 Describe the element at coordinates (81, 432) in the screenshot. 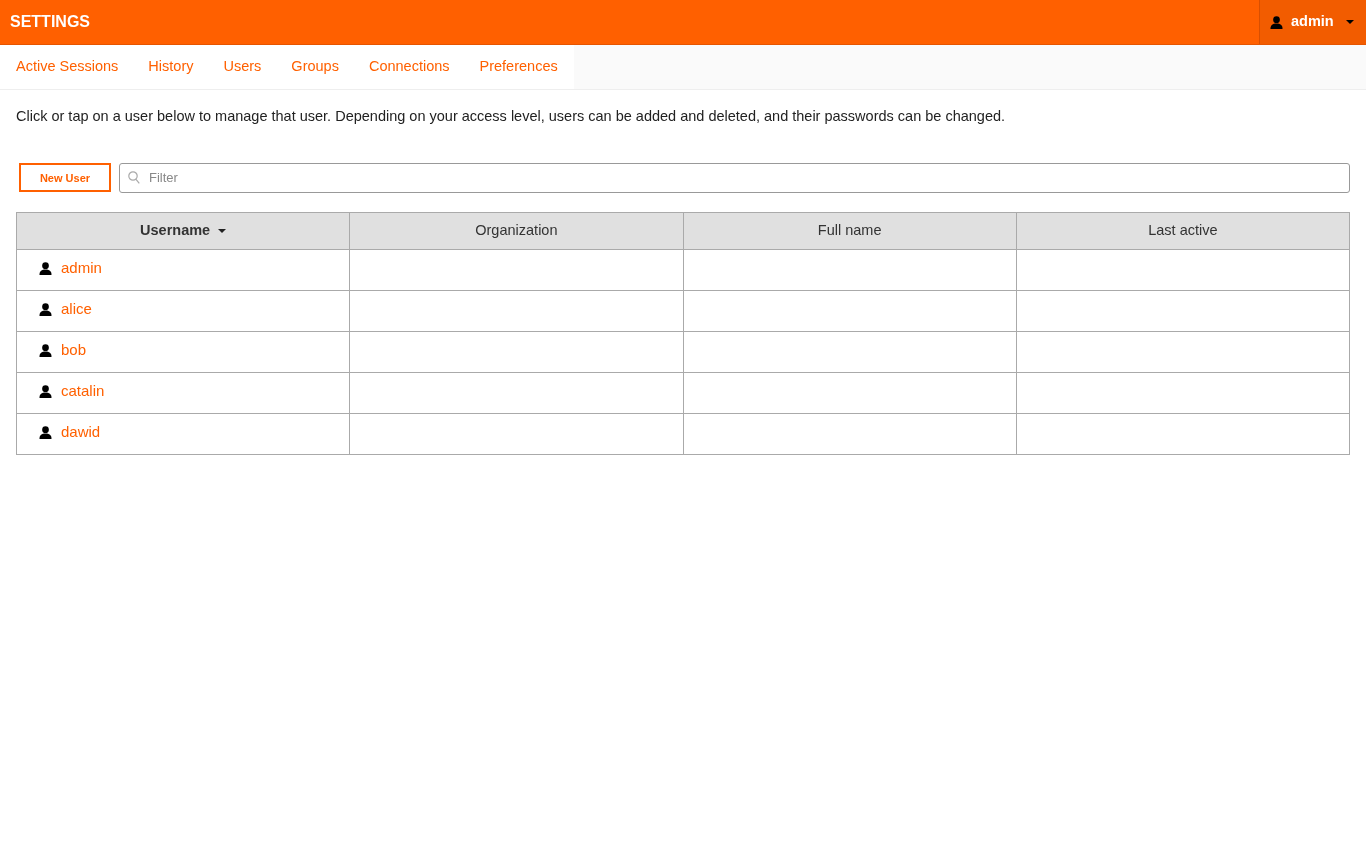

I see `username-link: dawid` at that location.